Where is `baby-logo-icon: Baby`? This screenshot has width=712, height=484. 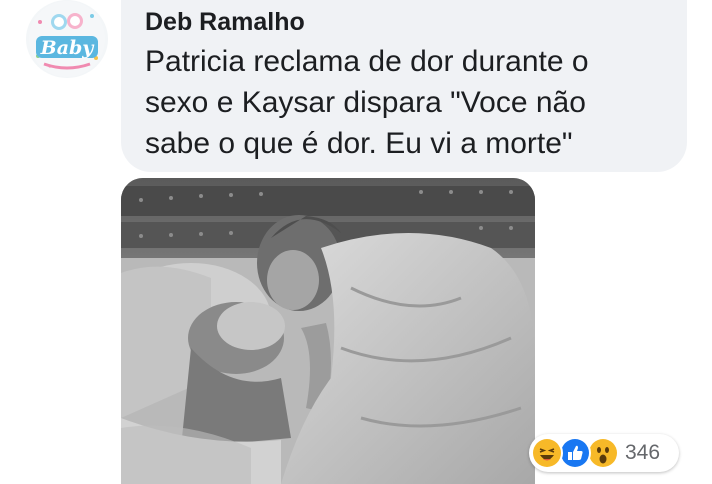 baby-logo-icon: Baby is located at coordinates (67, 39).